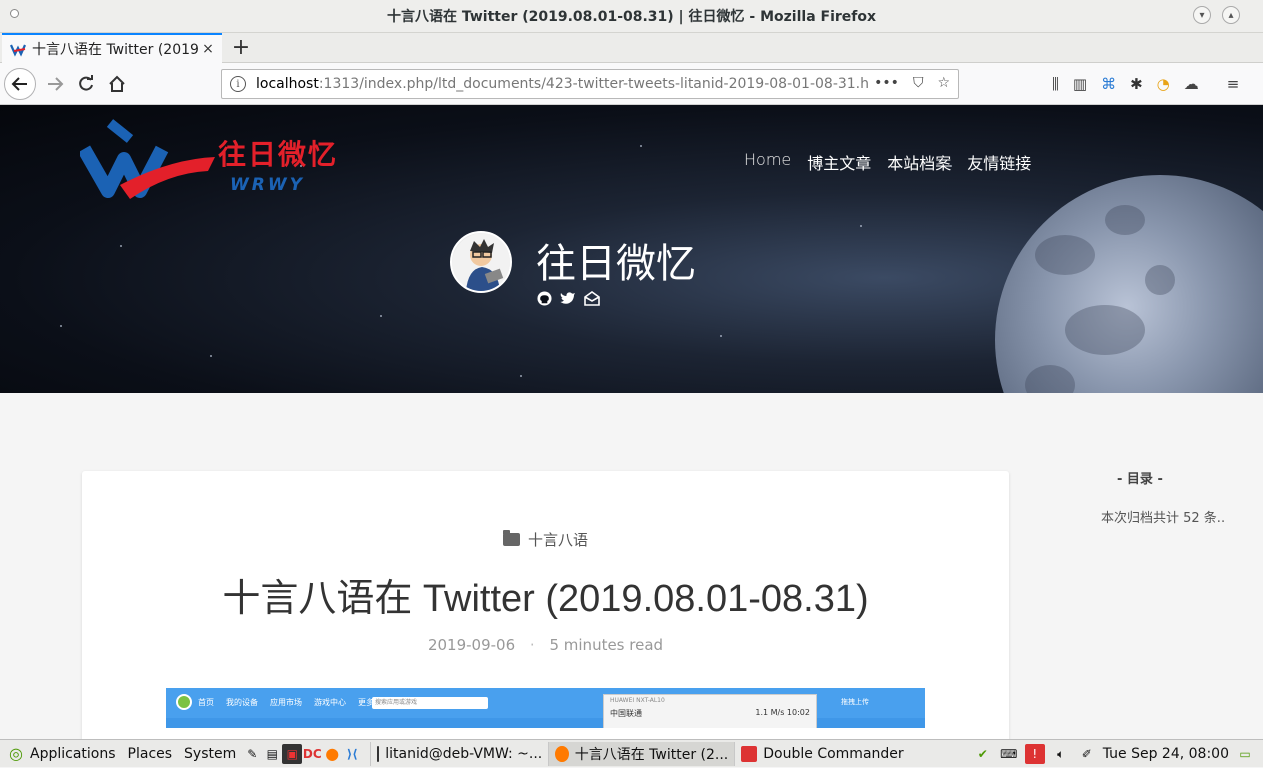 This screenshot has height=768, width=1263. Describe the element at coordinates (749, 753) in the screenshot. I see `double-commander-icon` at that location.